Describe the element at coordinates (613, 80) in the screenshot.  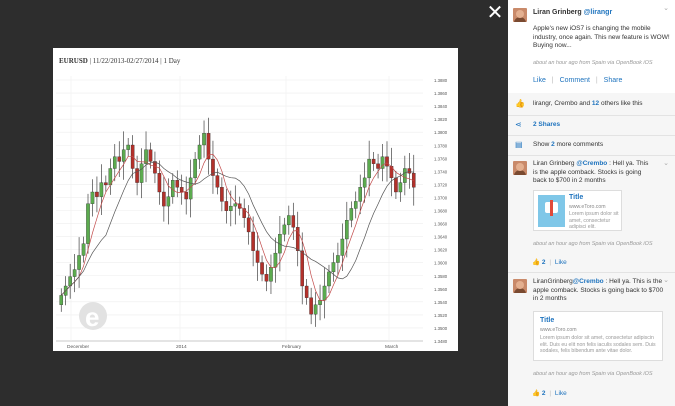
I see `share-button: Share` at that location.